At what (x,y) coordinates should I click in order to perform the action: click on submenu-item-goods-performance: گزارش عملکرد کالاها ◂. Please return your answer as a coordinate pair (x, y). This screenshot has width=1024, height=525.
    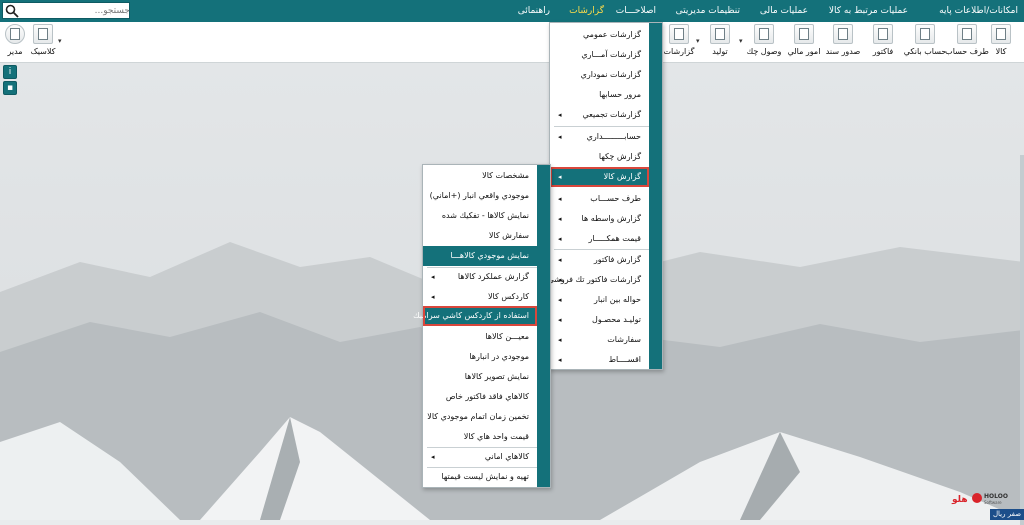
    Looking at the image, I should click on (480, 277).